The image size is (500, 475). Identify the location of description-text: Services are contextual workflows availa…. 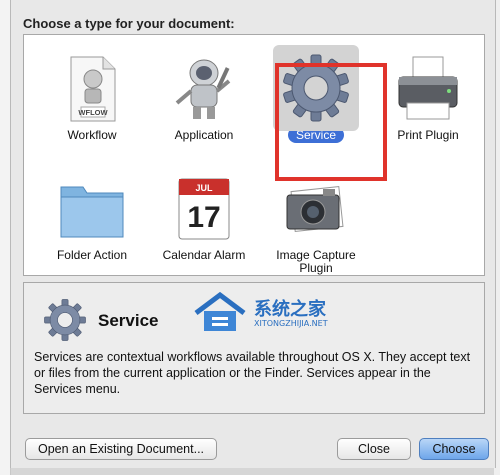
(252, 373).